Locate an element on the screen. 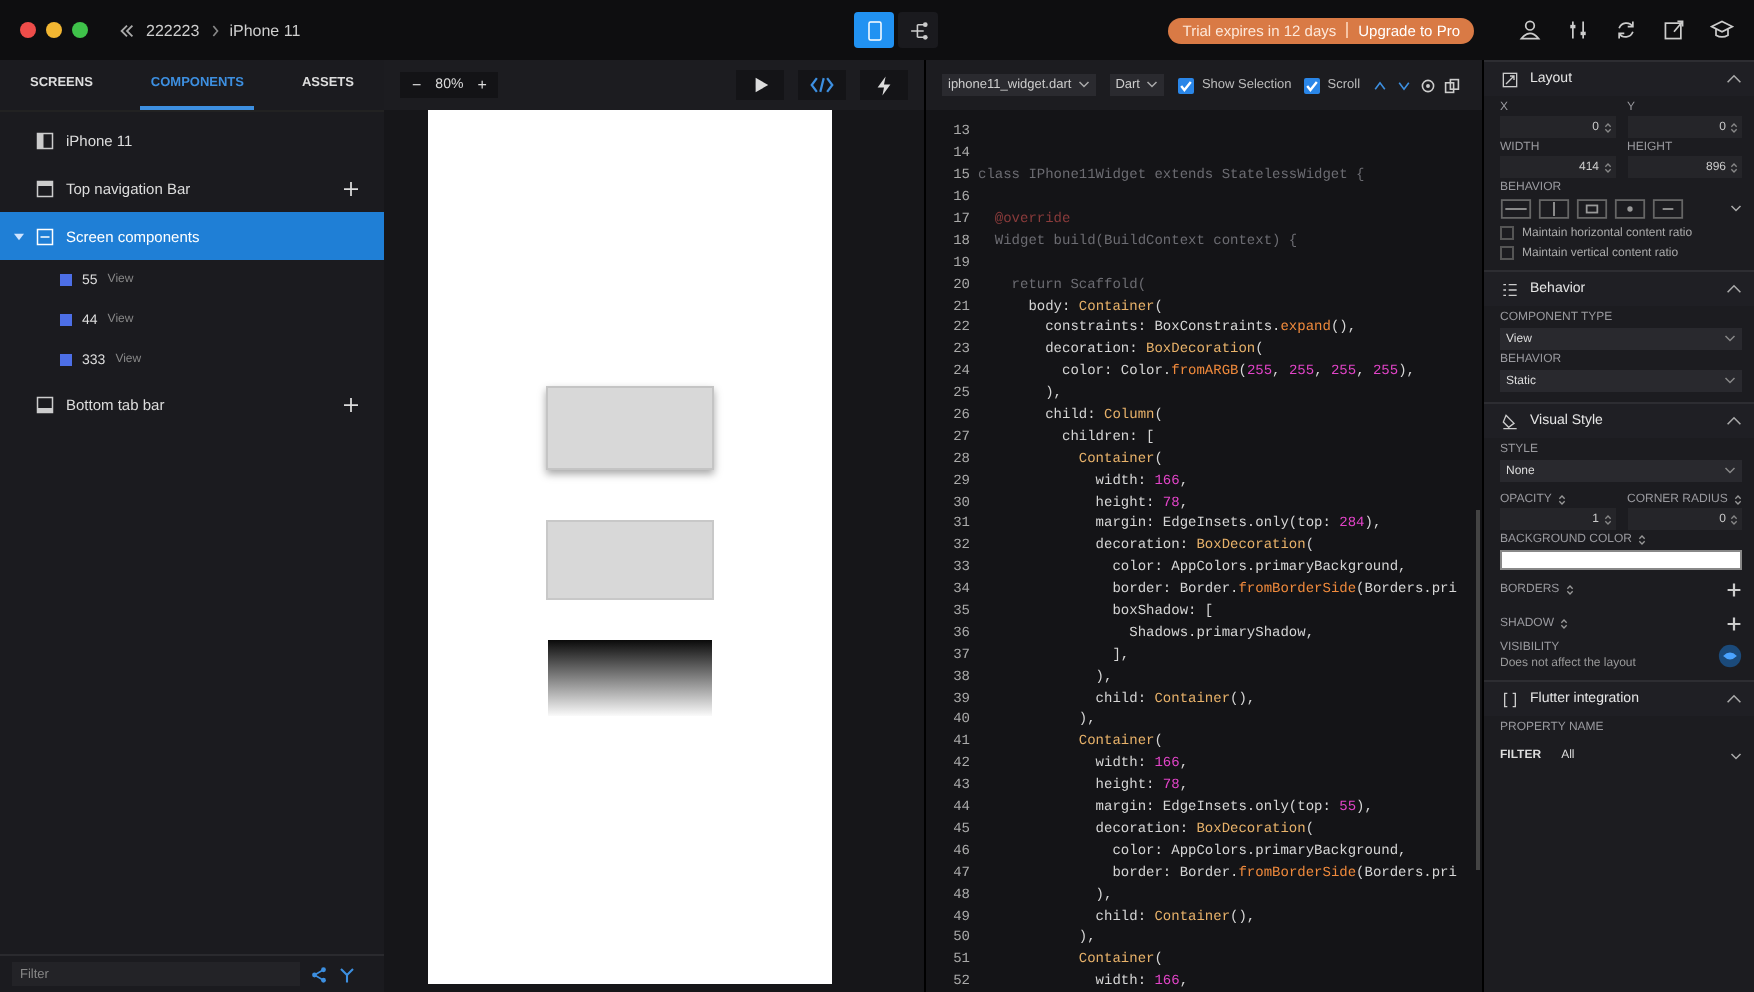 This screenshot has width=1754, height=992. breadcrumb-link: iPhone 11 is located at coordinates (265, 30).